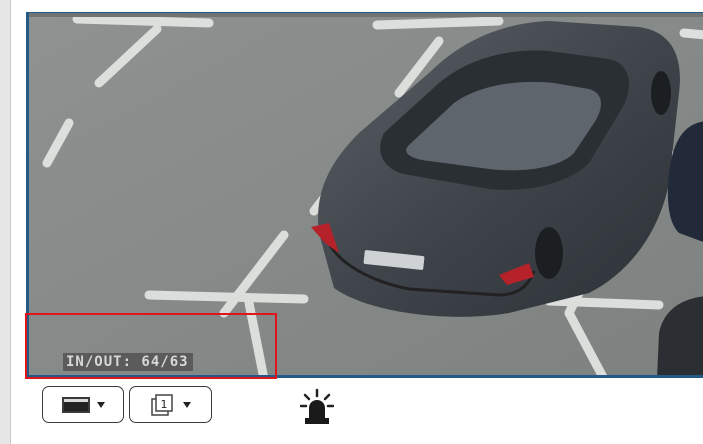 The image size is (703, 444). I want to click on viewer-toolbar: 1, so click(364, 412).